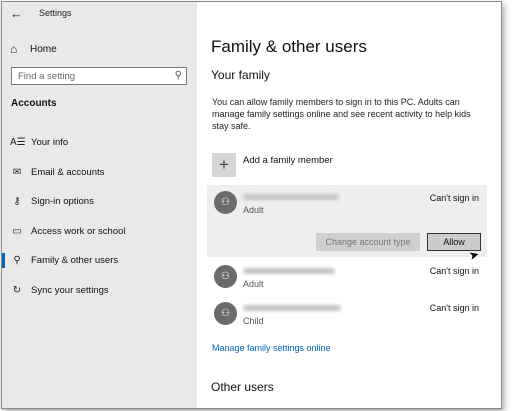 The width and height of the screenshot is (512, 411). I want to click on home-icon: ⌂, so click(14, 49).